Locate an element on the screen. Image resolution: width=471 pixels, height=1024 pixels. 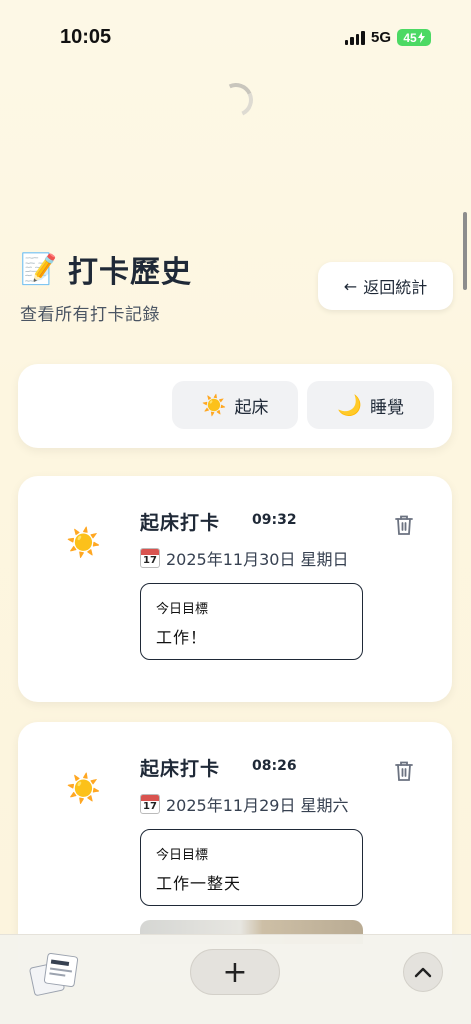
signal-icon is located at coordinates (354, 37).